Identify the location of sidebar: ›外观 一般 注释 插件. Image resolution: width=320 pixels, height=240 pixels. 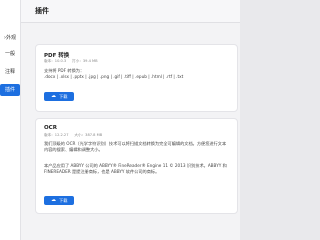
(10, 120).